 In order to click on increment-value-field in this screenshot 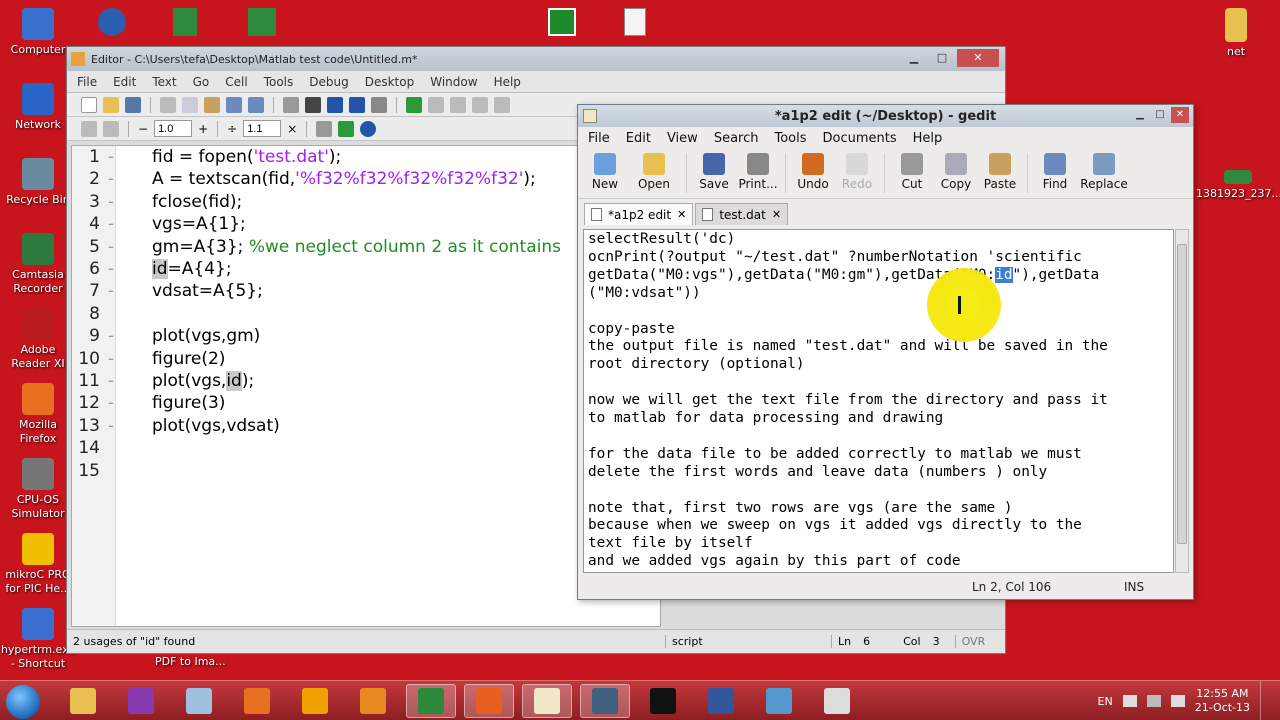, I will do `click(173, 128)`.